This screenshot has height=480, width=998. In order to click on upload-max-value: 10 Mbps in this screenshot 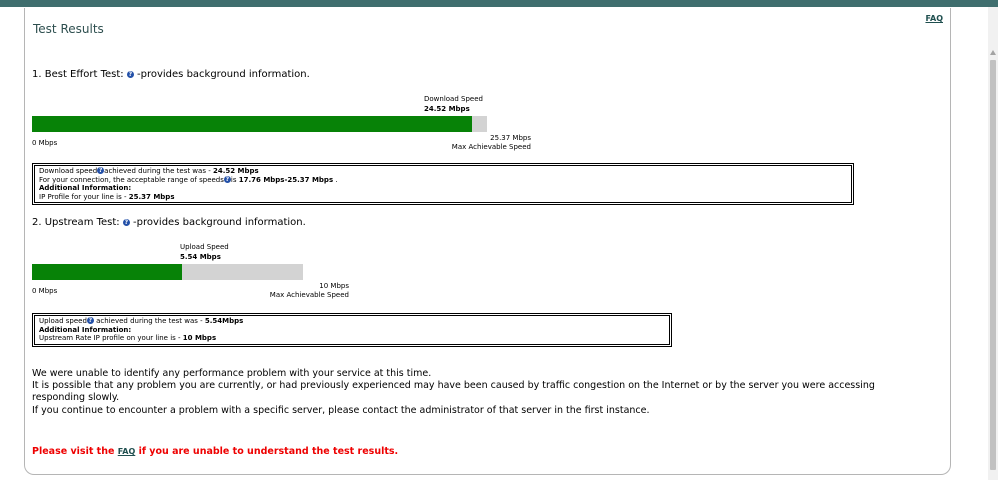, I will do `click(334, 286)`.